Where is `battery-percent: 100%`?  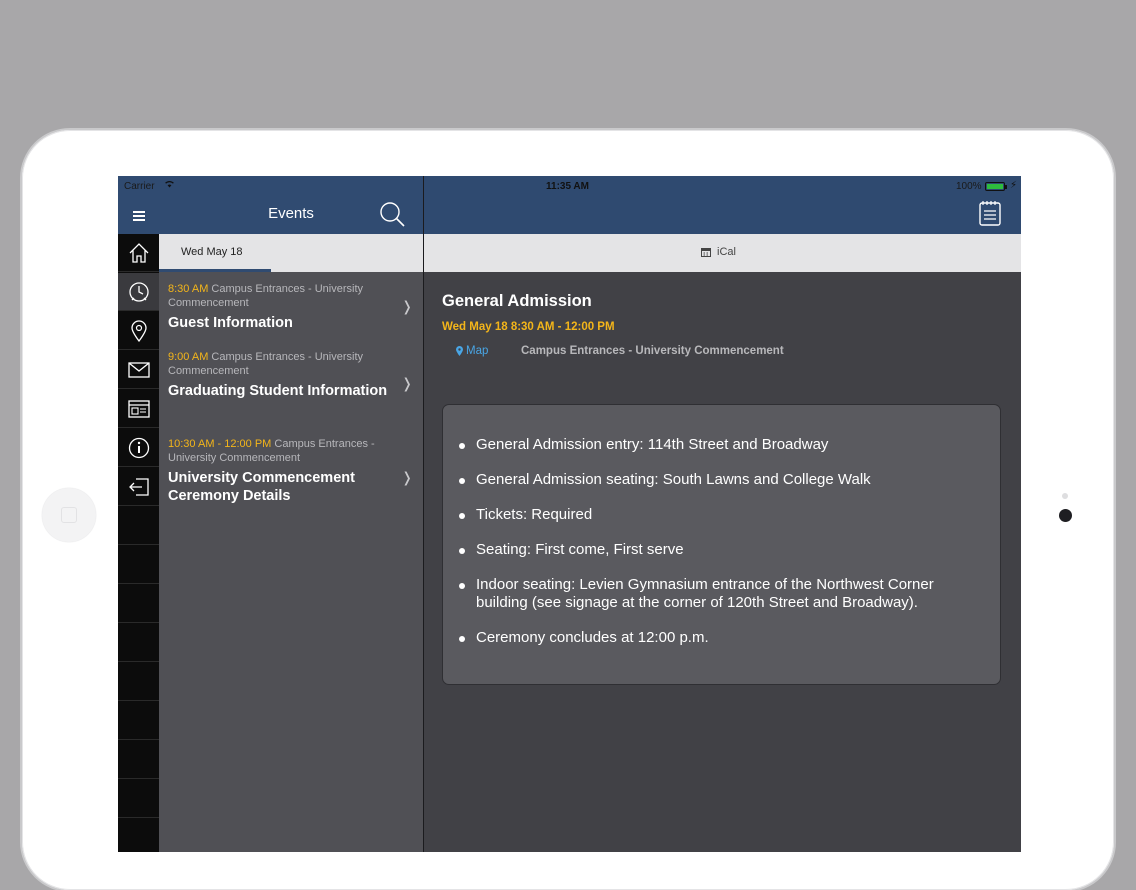
battery-percent: 100% is located at coordinates (969, 186).